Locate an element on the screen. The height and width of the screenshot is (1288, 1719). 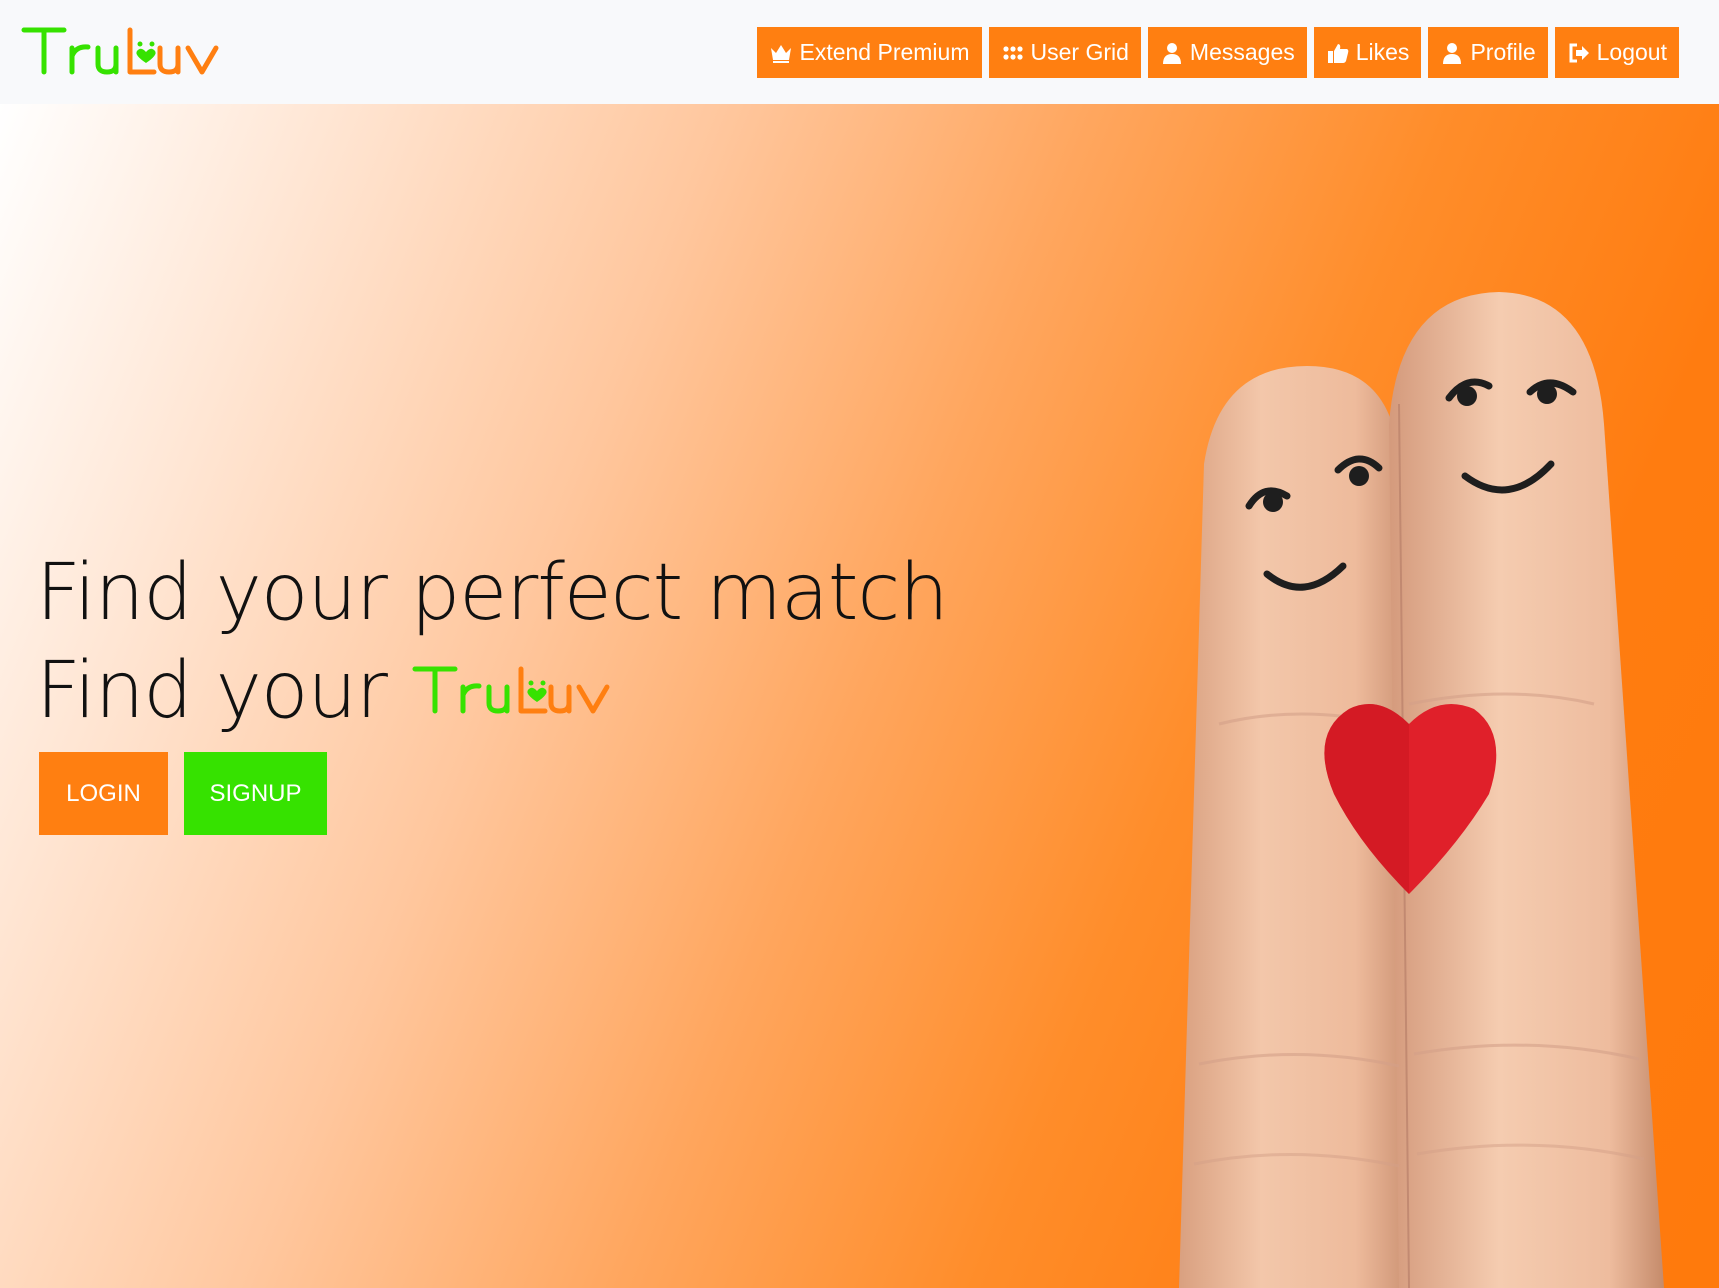
headline-line-2-text: Find your is located at coordinates (212, 691).